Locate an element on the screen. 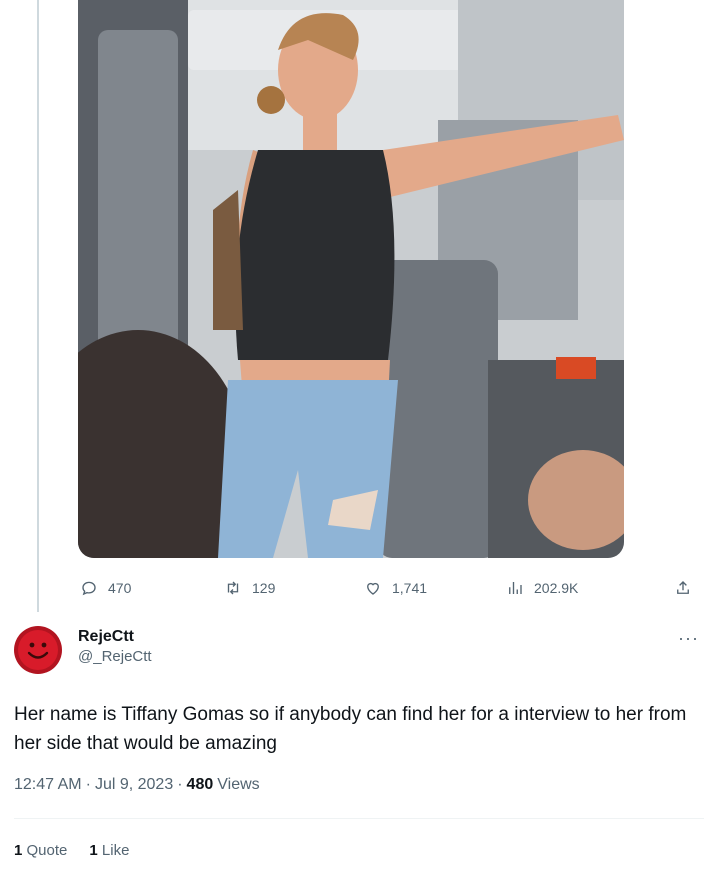 This screenshot has height=869, width=720. avatar is located at coordinates (38, 650).